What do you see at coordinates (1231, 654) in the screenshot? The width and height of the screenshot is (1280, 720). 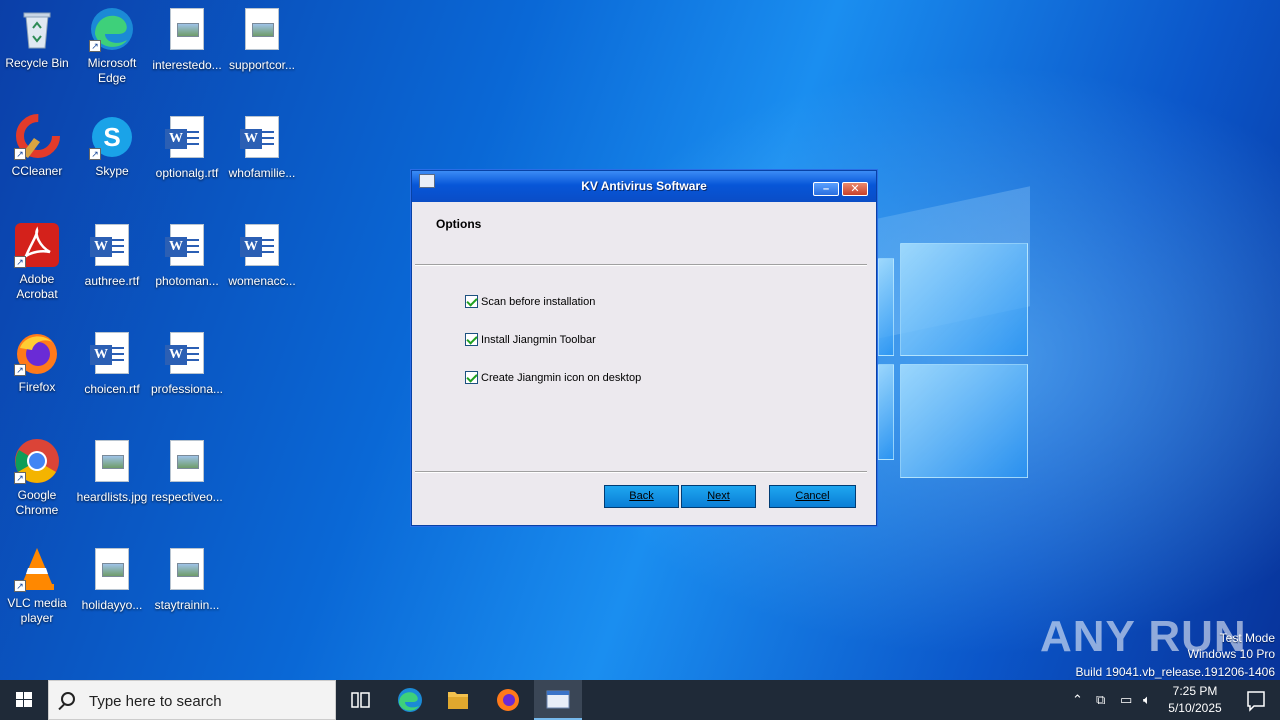 I see `watermark-edition: Windows 10 Pro` at bounding box center [1231, 654].